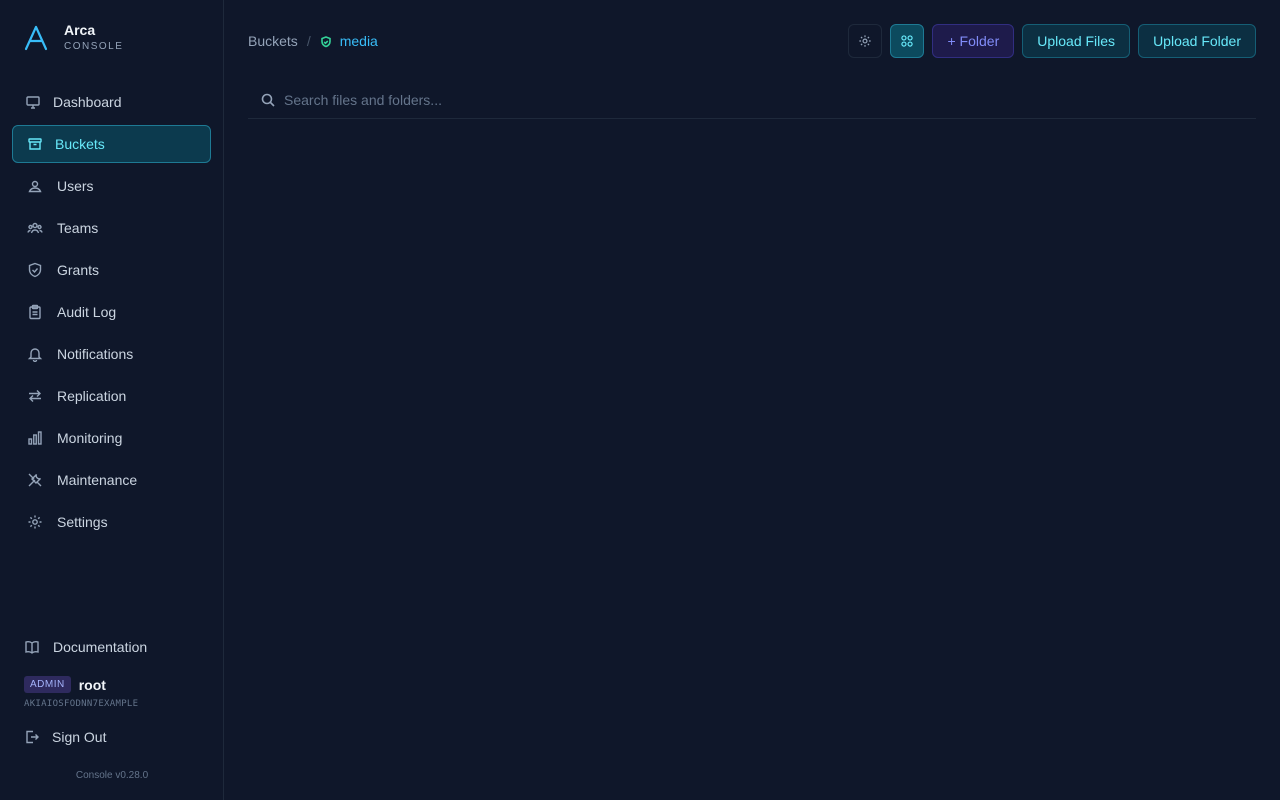 Image resolution: width=1280 pixels, height=800 pixels. What do you see at coordinates (90, 438) in the screenshot?
I see `sidebar-item-label: Monitoring` at bounding box center [90, 438].